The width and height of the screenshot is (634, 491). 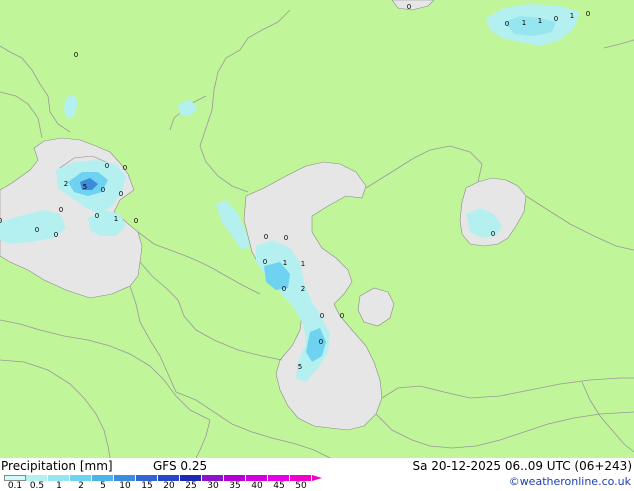 I want to click on legend-arrow, so click(x=317, y=478).